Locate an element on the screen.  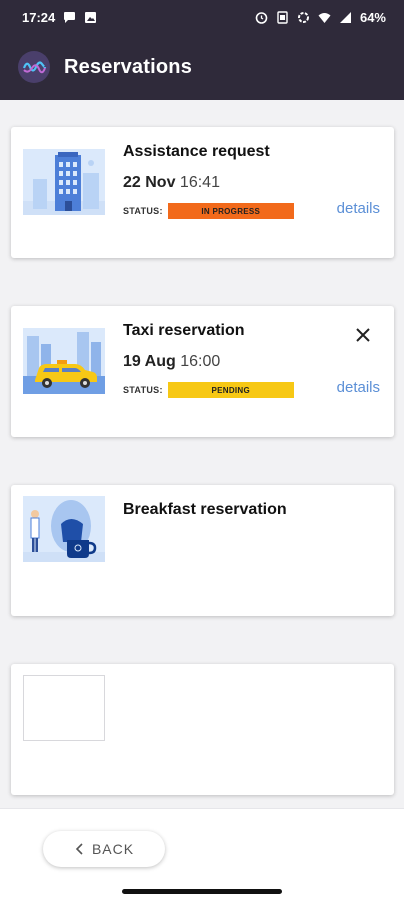
status-badge: PENDING is located at coordinates (230, 390).